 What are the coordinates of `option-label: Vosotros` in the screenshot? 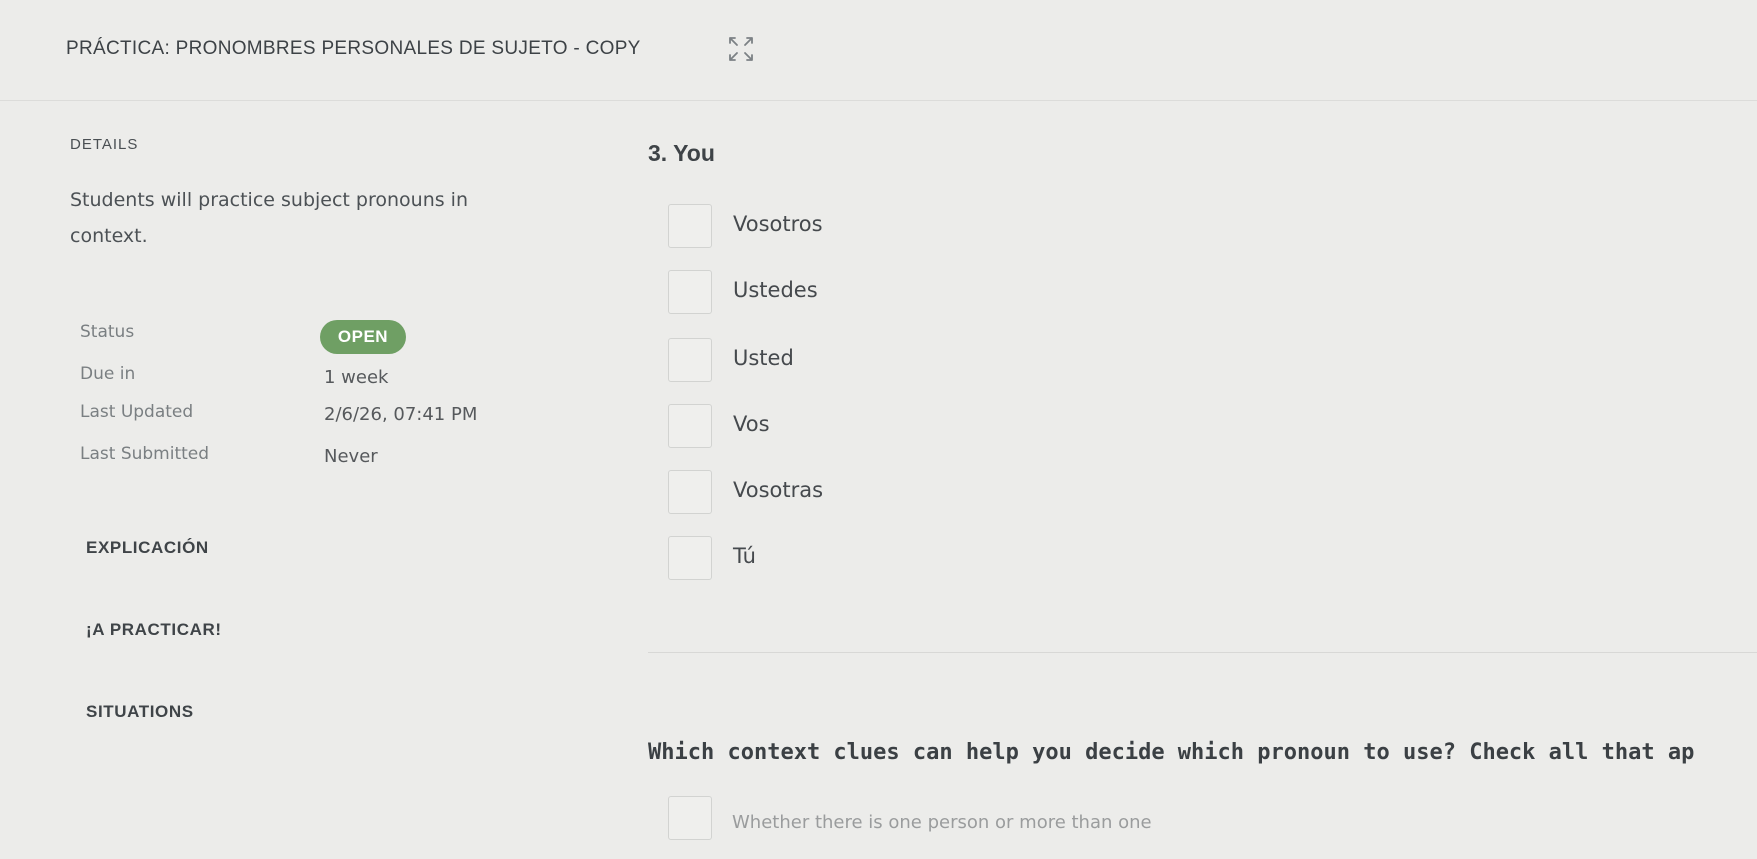 It's located at (778, 224).